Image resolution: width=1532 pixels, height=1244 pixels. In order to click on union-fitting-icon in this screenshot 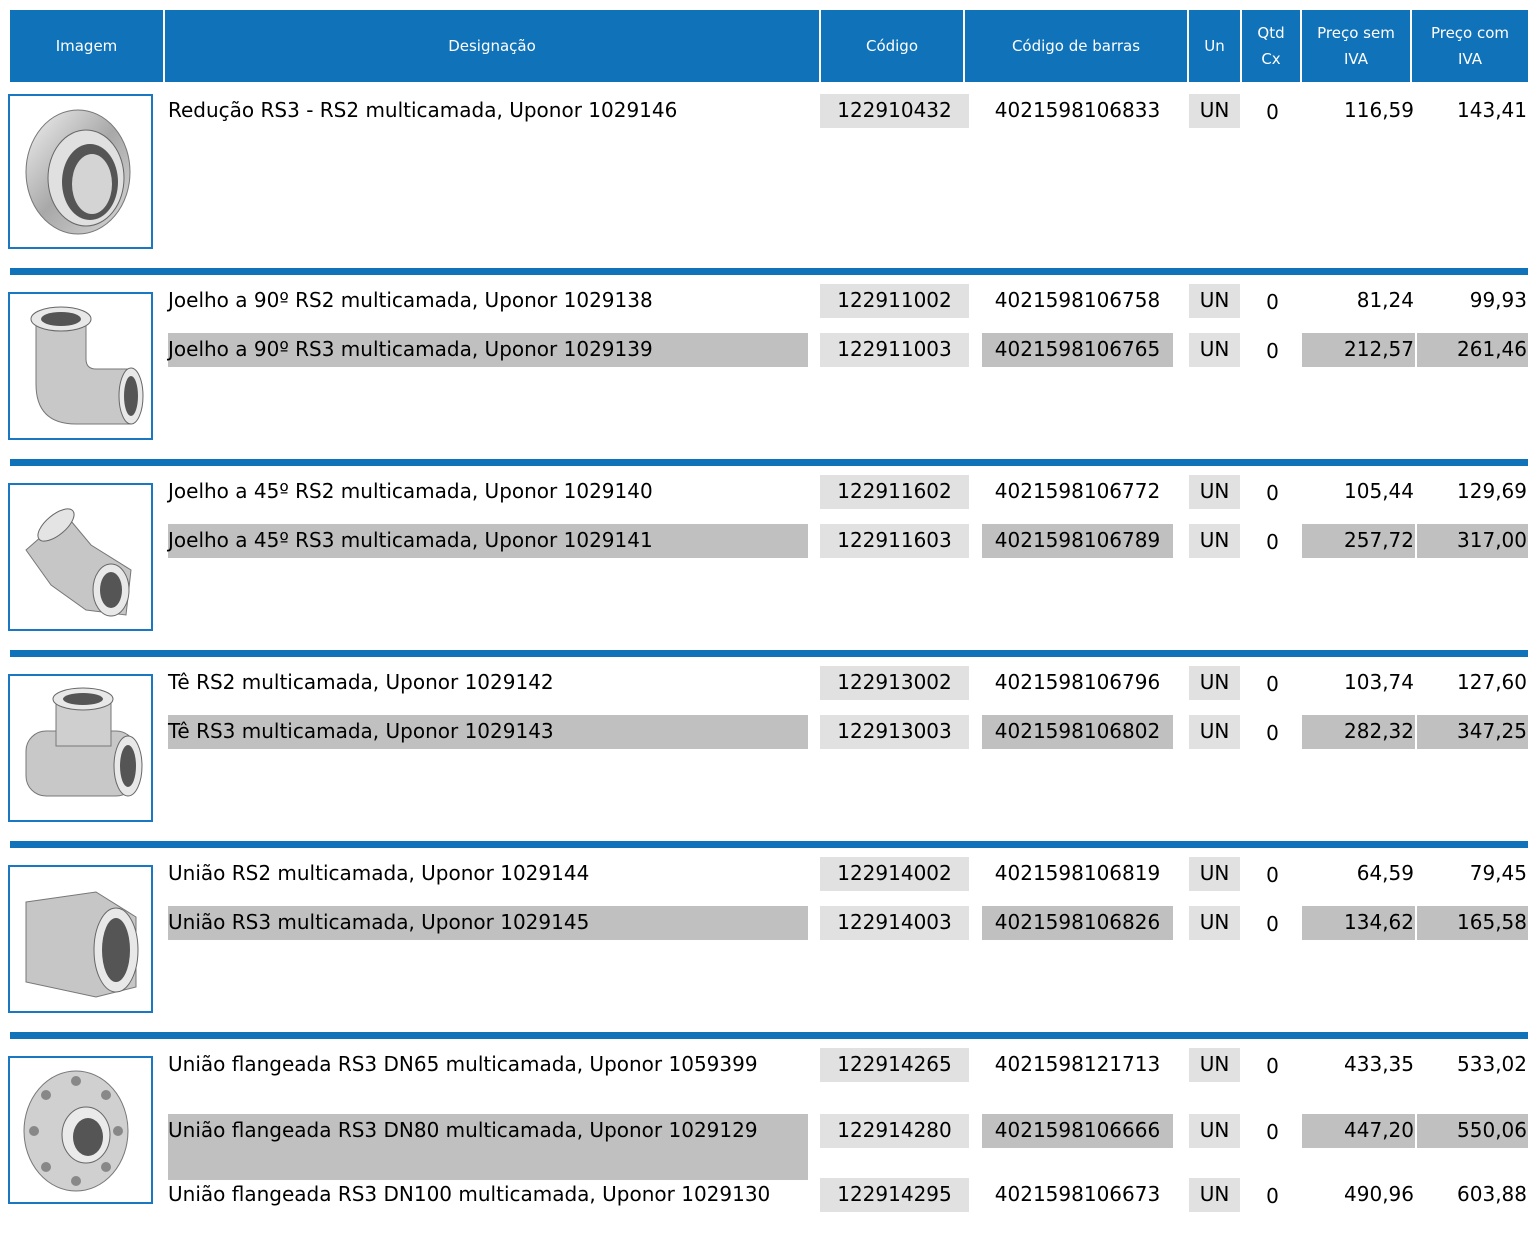, I will do `click(80, 939)`.